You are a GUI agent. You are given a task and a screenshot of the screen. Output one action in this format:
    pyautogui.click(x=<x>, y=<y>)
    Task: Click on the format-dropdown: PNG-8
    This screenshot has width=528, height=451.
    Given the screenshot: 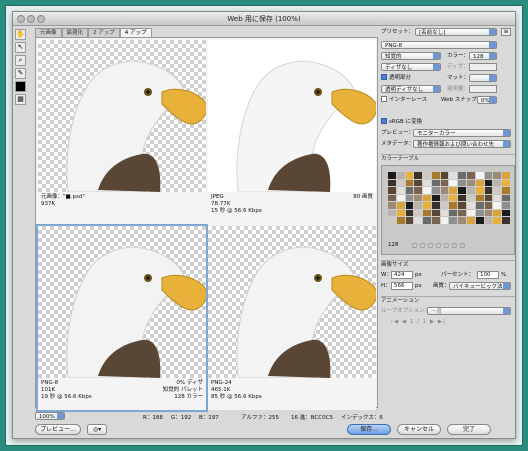 What is the action you would take?
    pyautogui.click(x=439, y=45)
    